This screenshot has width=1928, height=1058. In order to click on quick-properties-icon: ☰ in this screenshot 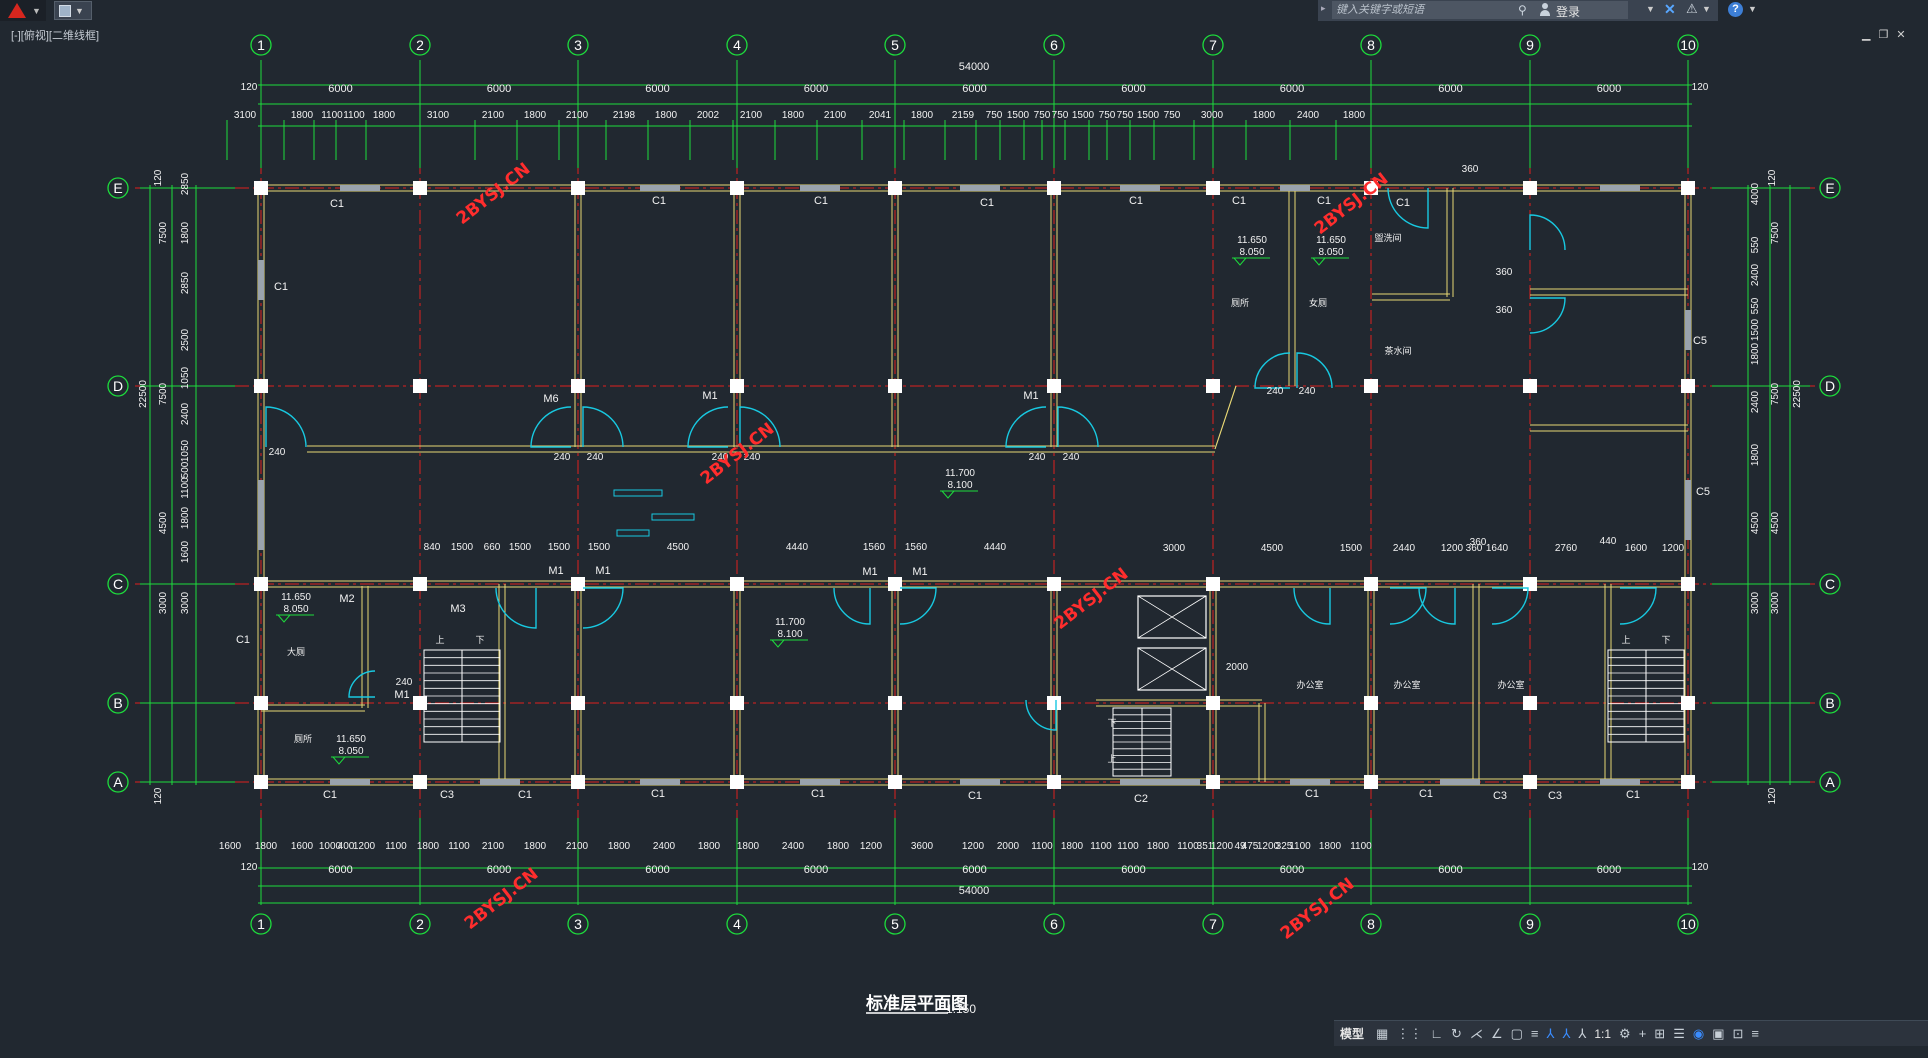, I will do `click(1679, 1034)`.